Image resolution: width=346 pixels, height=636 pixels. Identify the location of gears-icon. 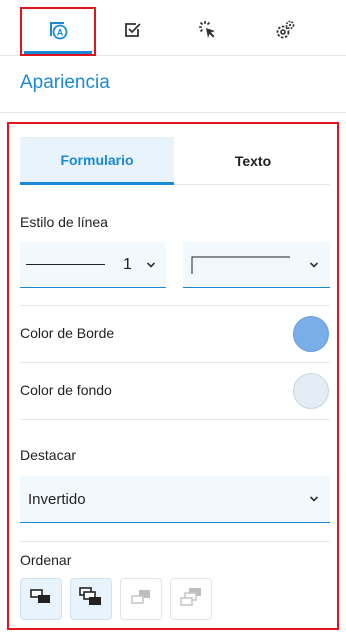
(285, 32).